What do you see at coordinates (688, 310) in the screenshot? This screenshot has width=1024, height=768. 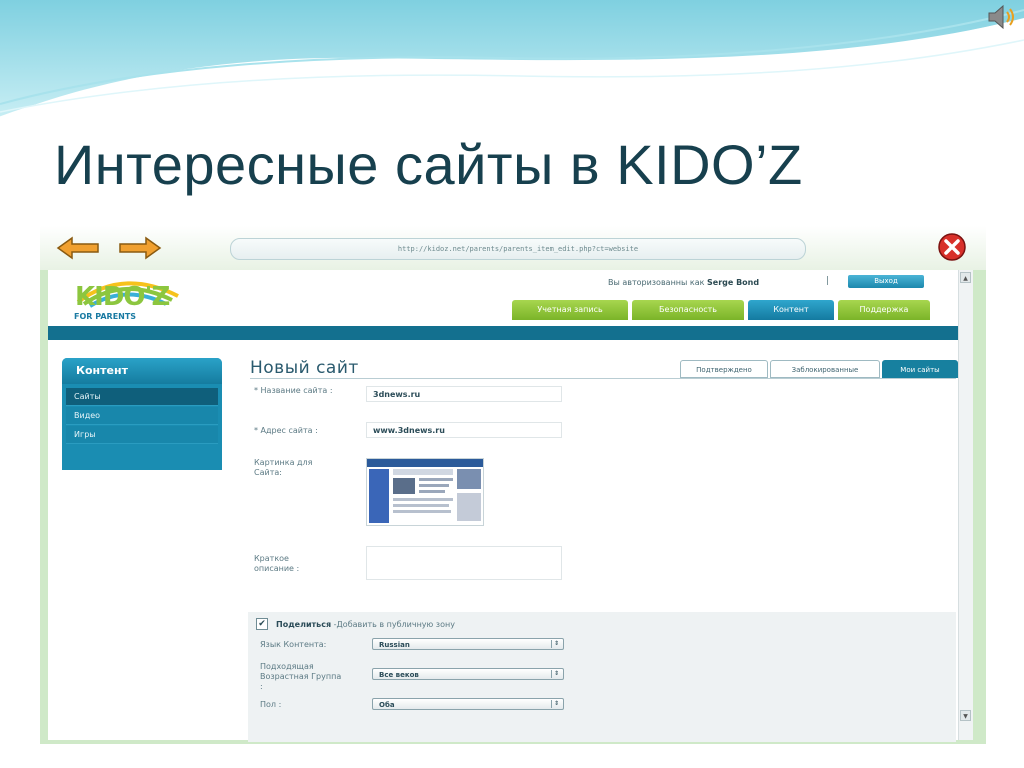 I see `nav-tab-security: Безопасность` at bounding box center [688, 310].